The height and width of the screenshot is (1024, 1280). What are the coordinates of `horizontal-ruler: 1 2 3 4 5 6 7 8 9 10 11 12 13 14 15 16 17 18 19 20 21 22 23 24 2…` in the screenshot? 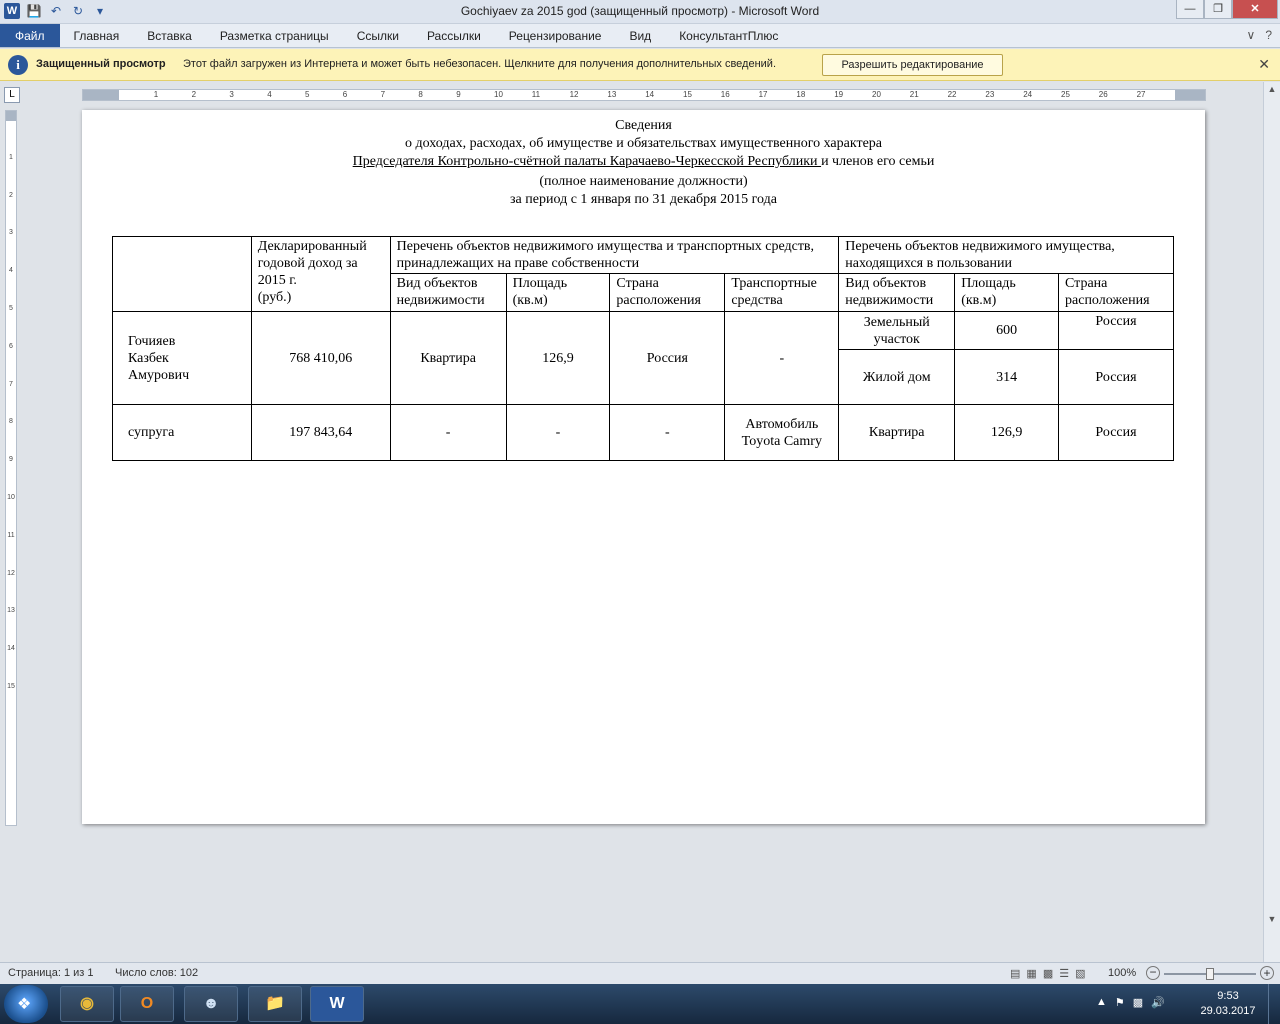 It's located at (644, 95).